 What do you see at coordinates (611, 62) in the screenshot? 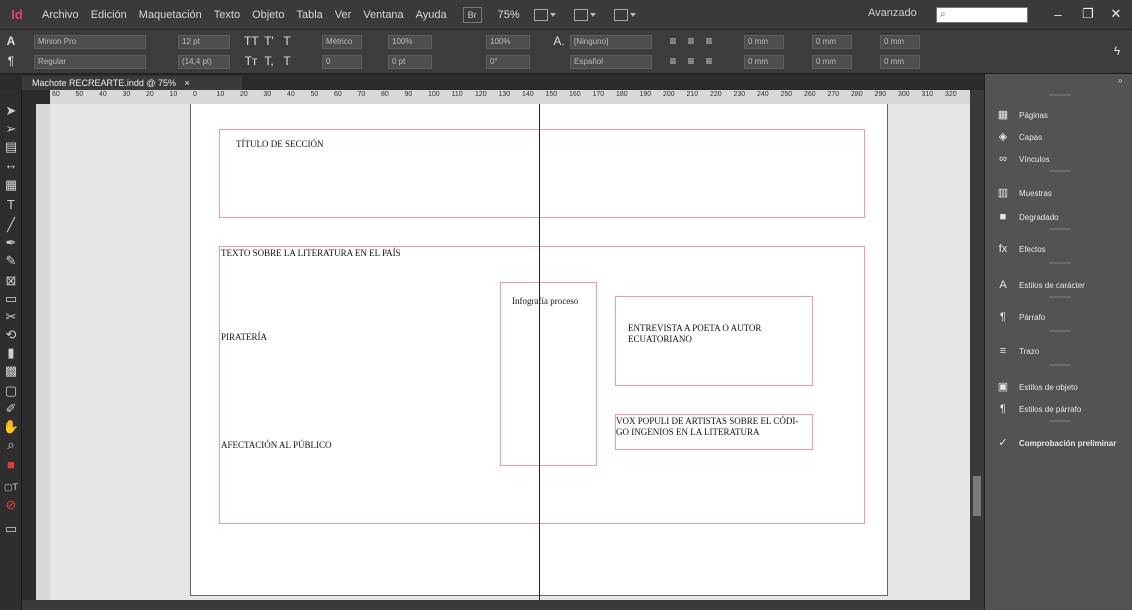
I see `language-dropdown: Español` at bounding box center [611, 62].